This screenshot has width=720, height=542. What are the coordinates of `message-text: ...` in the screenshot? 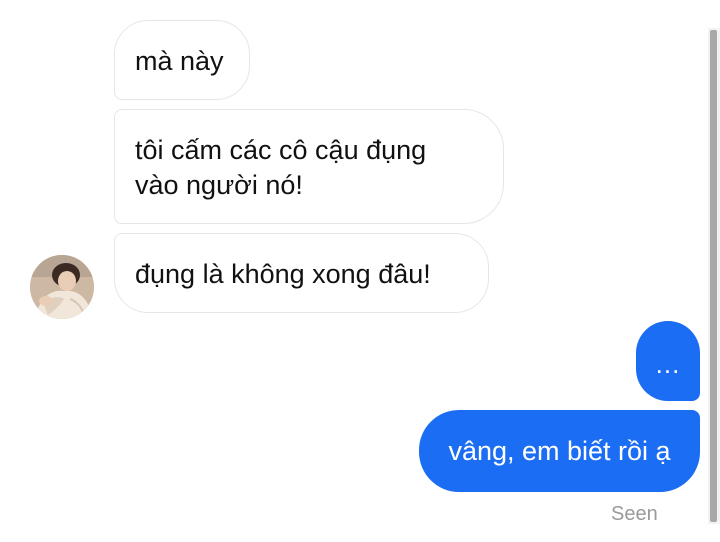 It's located at (668, 364).